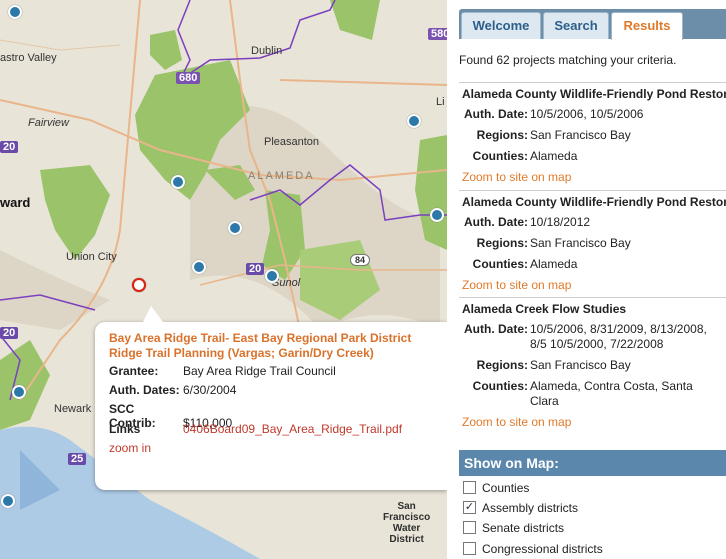 This screenshot has width=726, height=559. I want to click on popup-auth-value: 6/30/2004, so click(210, 390).